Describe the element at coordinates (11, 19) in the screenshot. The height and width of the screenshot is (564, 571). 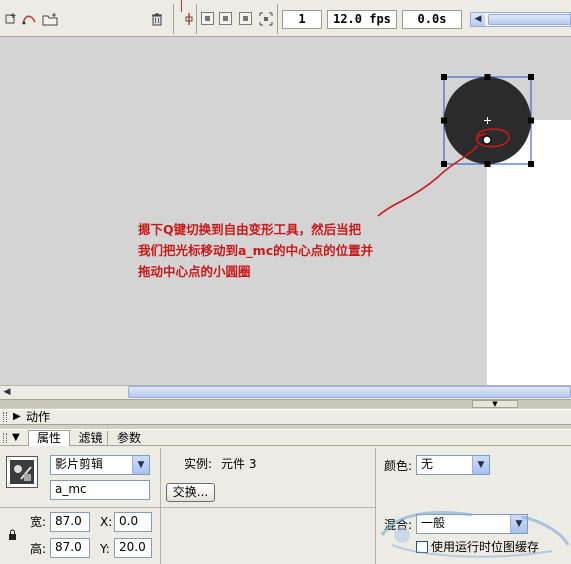
I see `insert-layer-icon` at that location.